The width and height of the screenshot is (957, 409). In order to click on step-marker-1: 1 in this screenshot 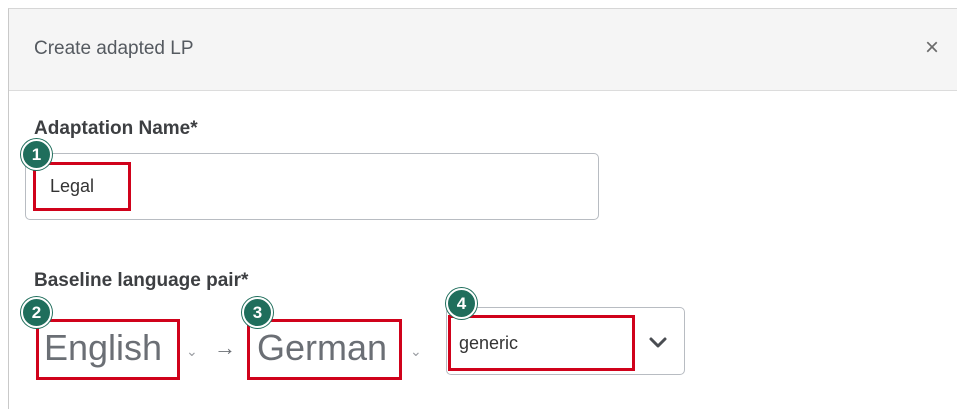, I will do `click(36, 154)`.